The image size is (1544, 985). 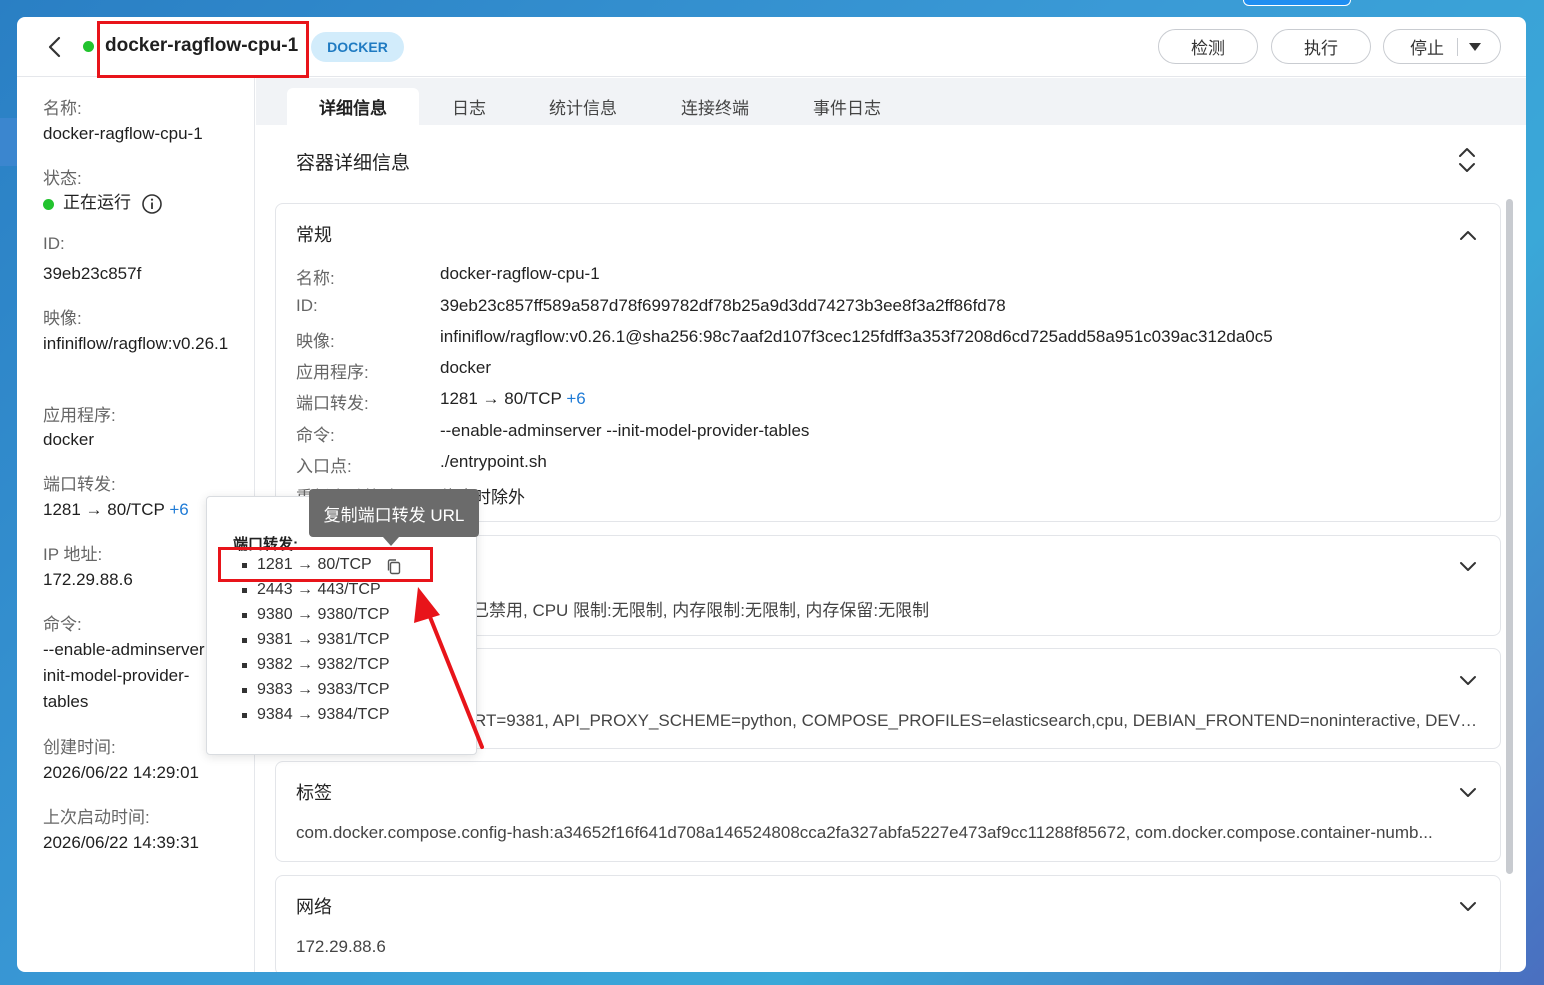 I want to click on port-item: 9384 → 9384/TCP, so click(x=323, y=714).